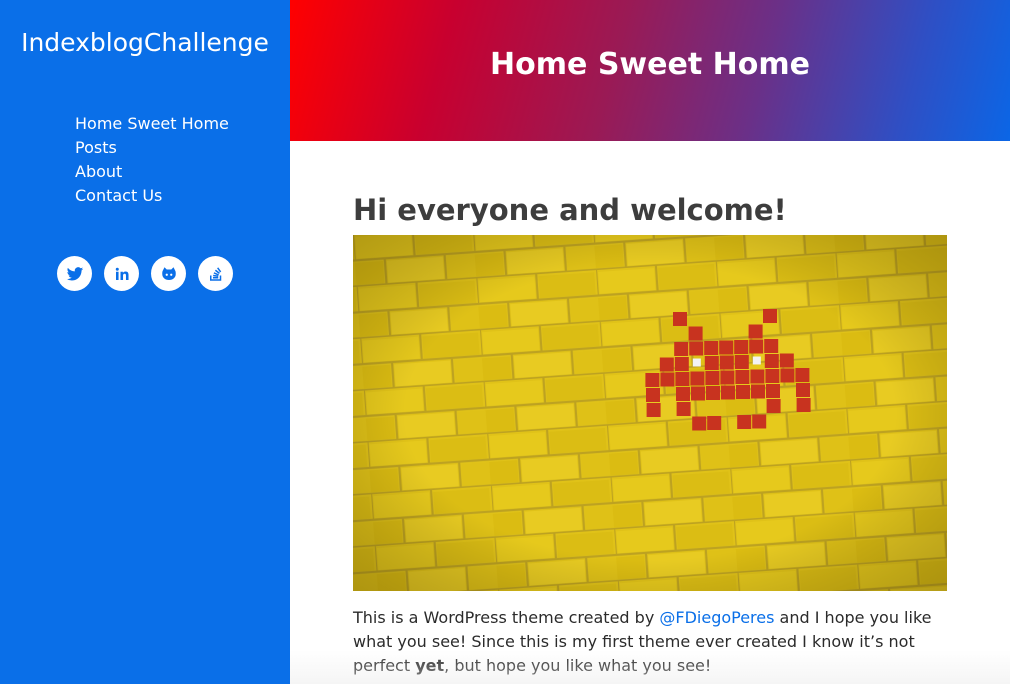  What do you see at coordinates (578, 665) in the screenshot?
I see `post-text-3: , but hope you like what you see!` at bounding box center [578, 665].